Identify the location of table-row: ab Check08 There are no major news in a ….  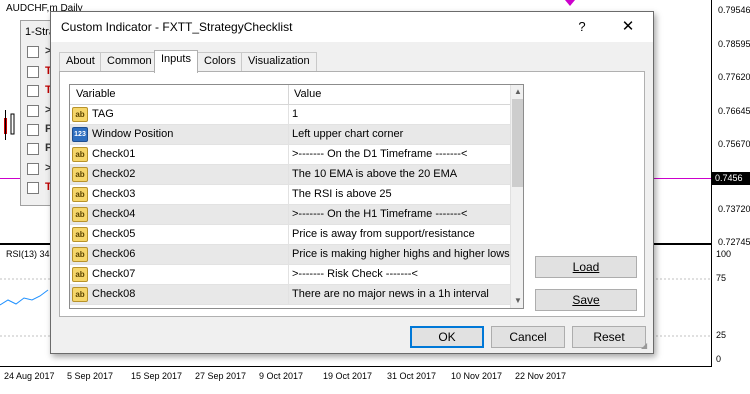
(290, 295).